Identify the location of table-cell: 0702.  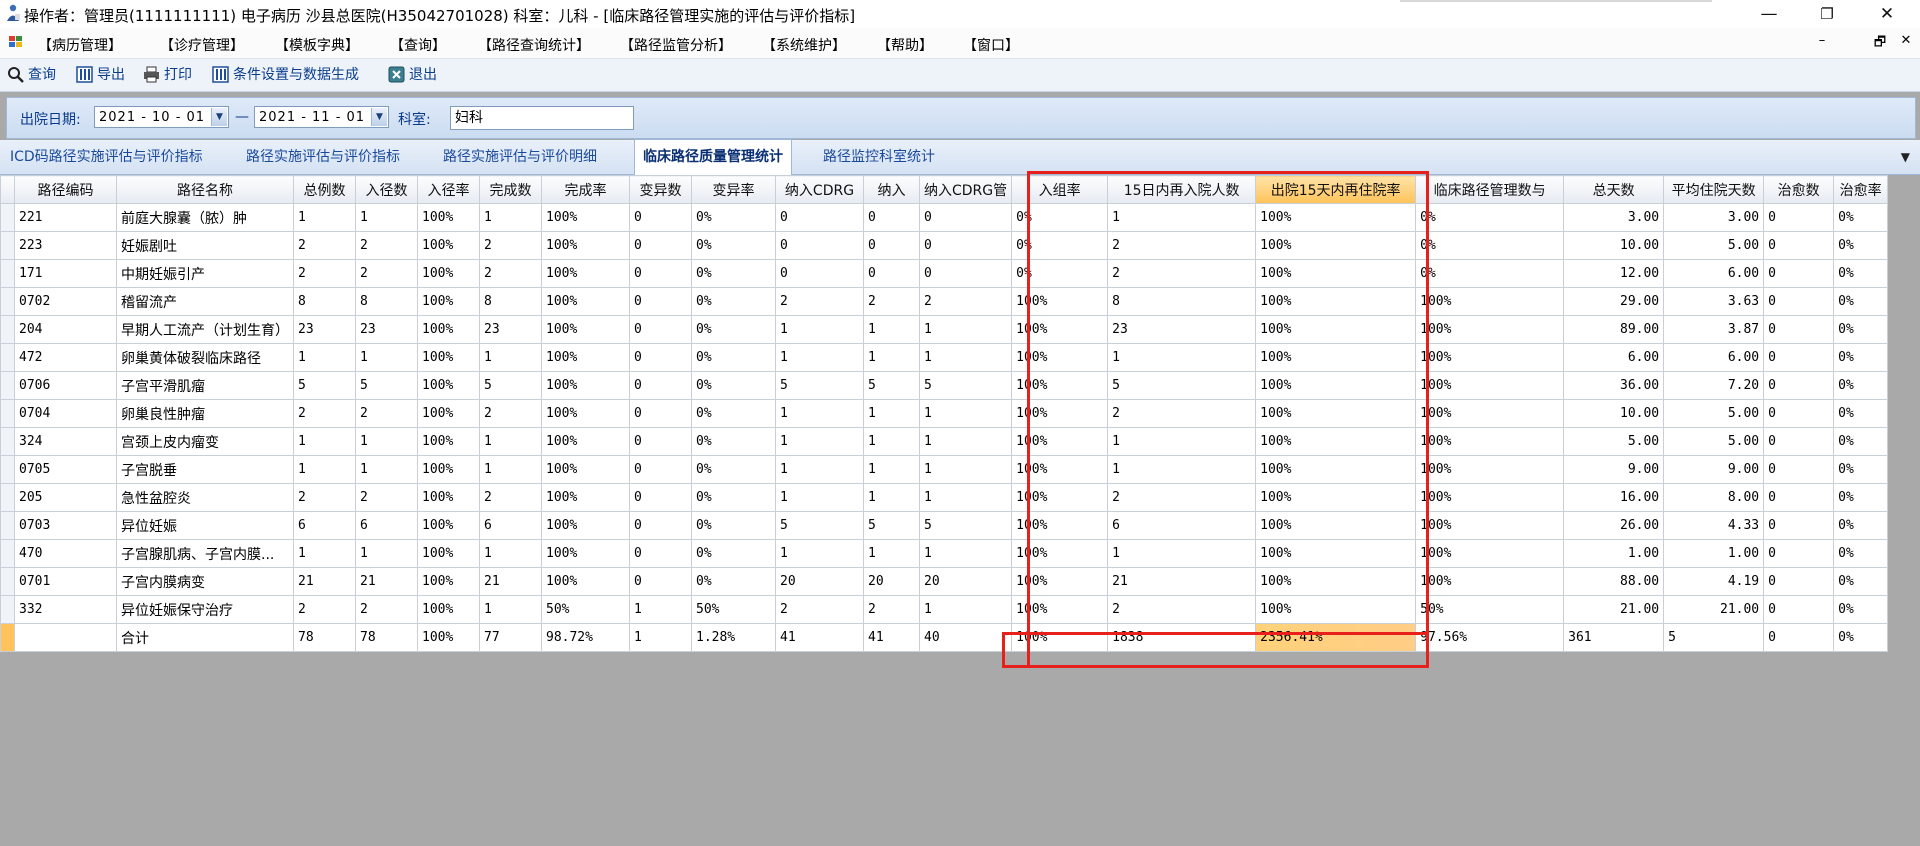
(65, 301).